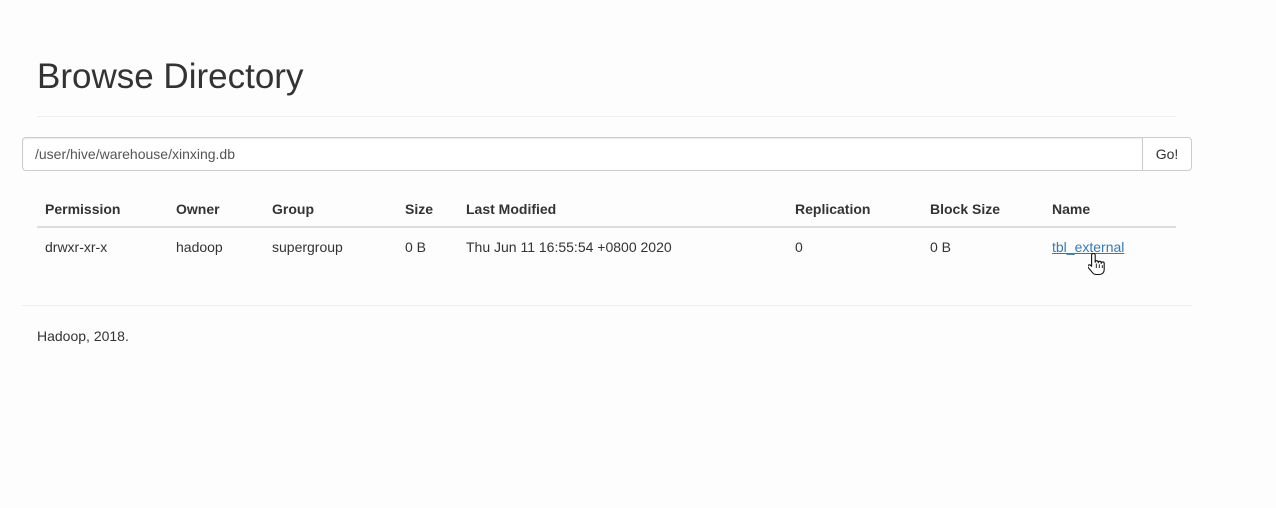  I want to click on column-header-group: Group, so click(330, 210).